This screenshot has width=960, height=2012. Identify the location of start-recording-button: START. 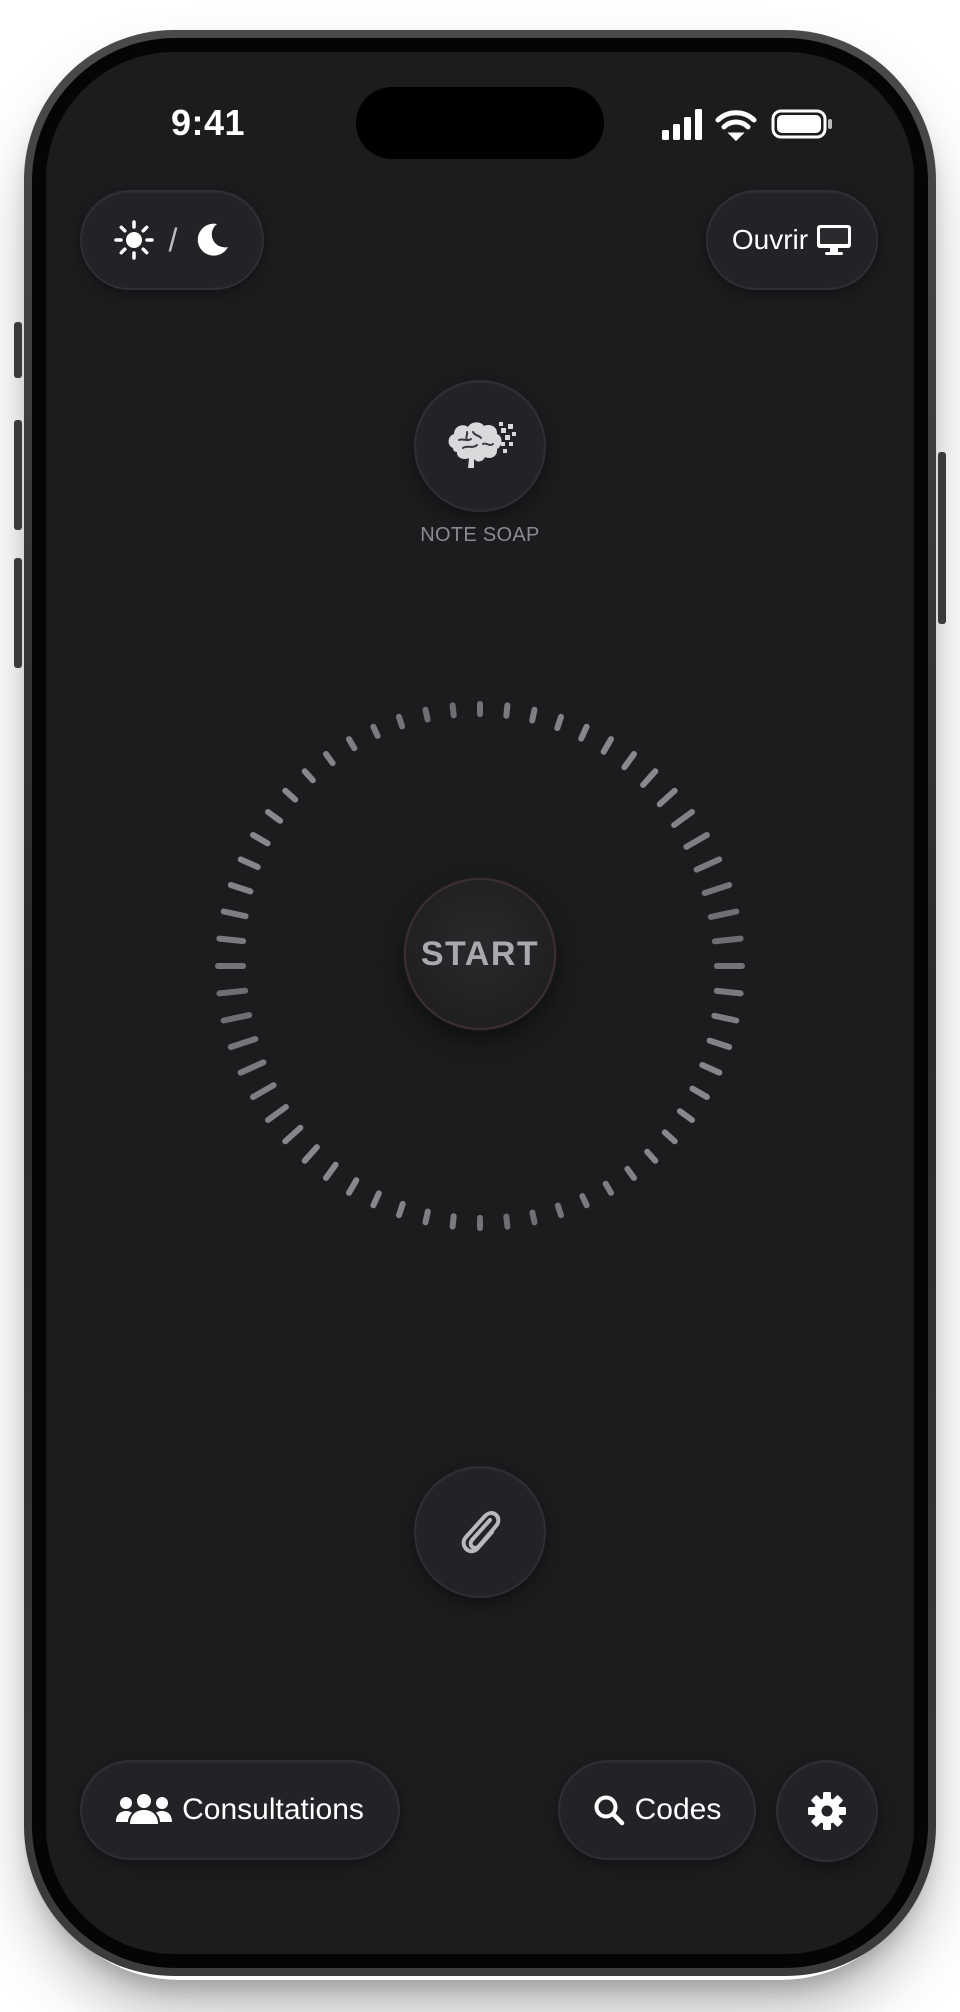
(480, 954).